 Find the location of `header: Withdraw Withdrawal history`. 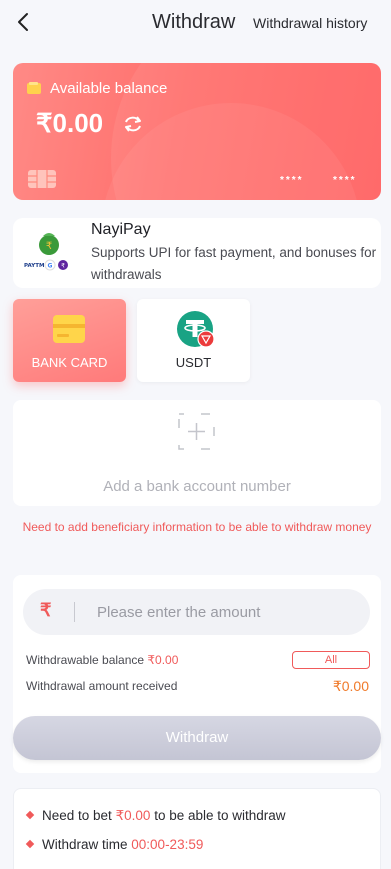

header: Withdraw Withdrawal history is located at coordinates (195, 23).